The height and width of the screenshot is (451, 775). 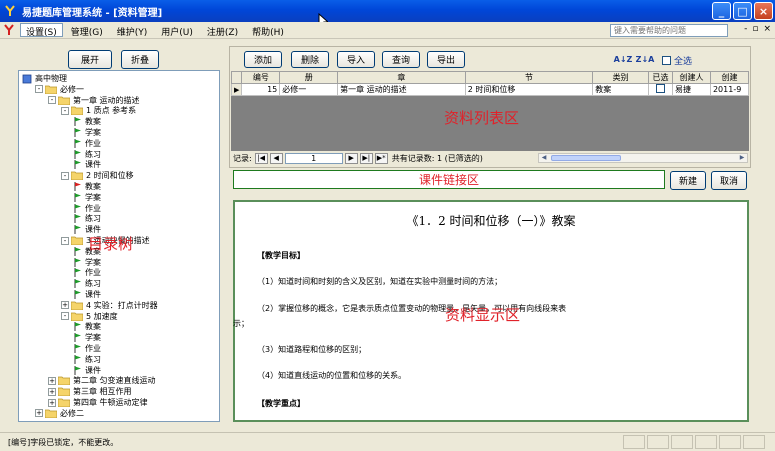 What do you see at coordinates (691, 89) in the screenshot?
I see `cell-creator: 易捷` at bounding box center [691, 89].